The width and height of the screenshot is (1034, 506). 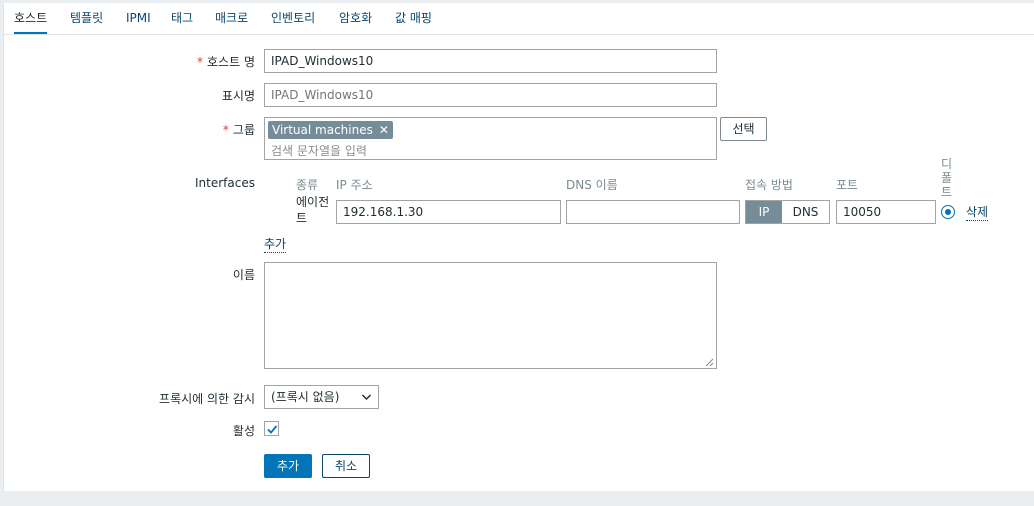 What do you see at coordinates (243, 275) in the screenshot?
I see `description-label: 이름` at bounding box center [243, 275].